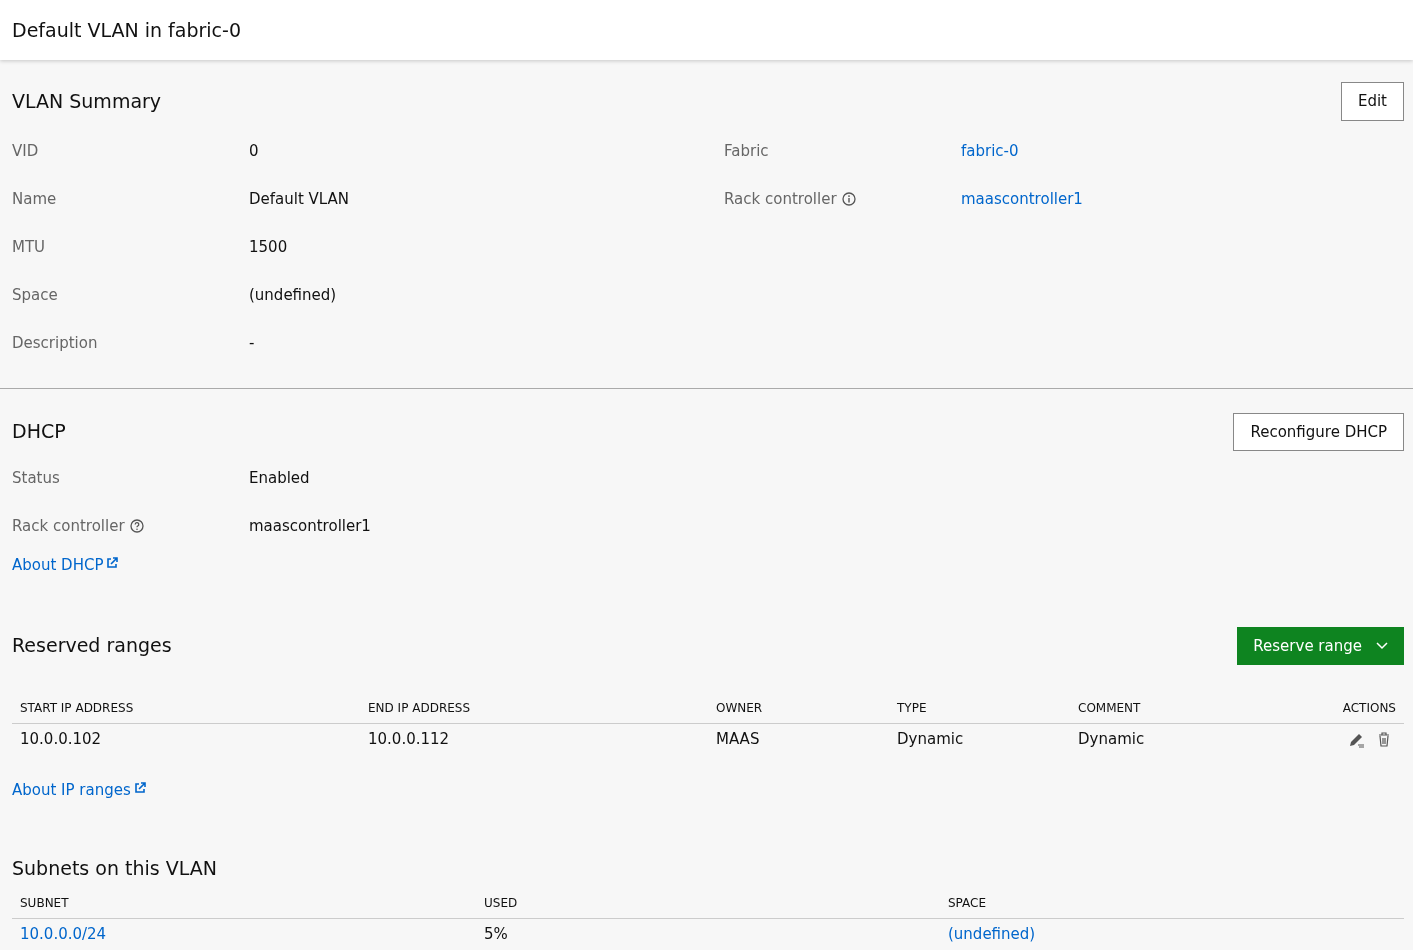 The width and height of the screenshot is (1413, 950). What do you see at coordinates (136, 525) in the screenshot?
I see `help-icon` at bounding box center [136, 525].